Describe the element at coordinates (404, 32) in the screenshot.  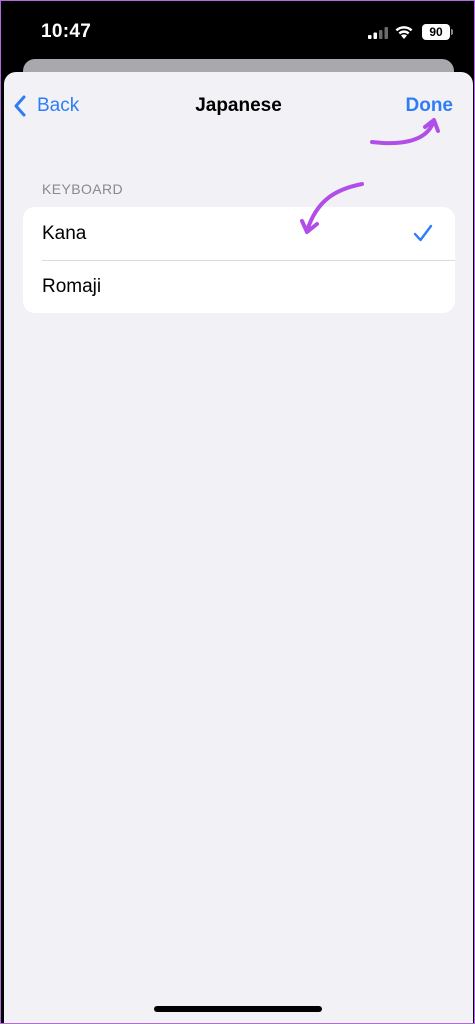
I see `wifi-icon` at that location.